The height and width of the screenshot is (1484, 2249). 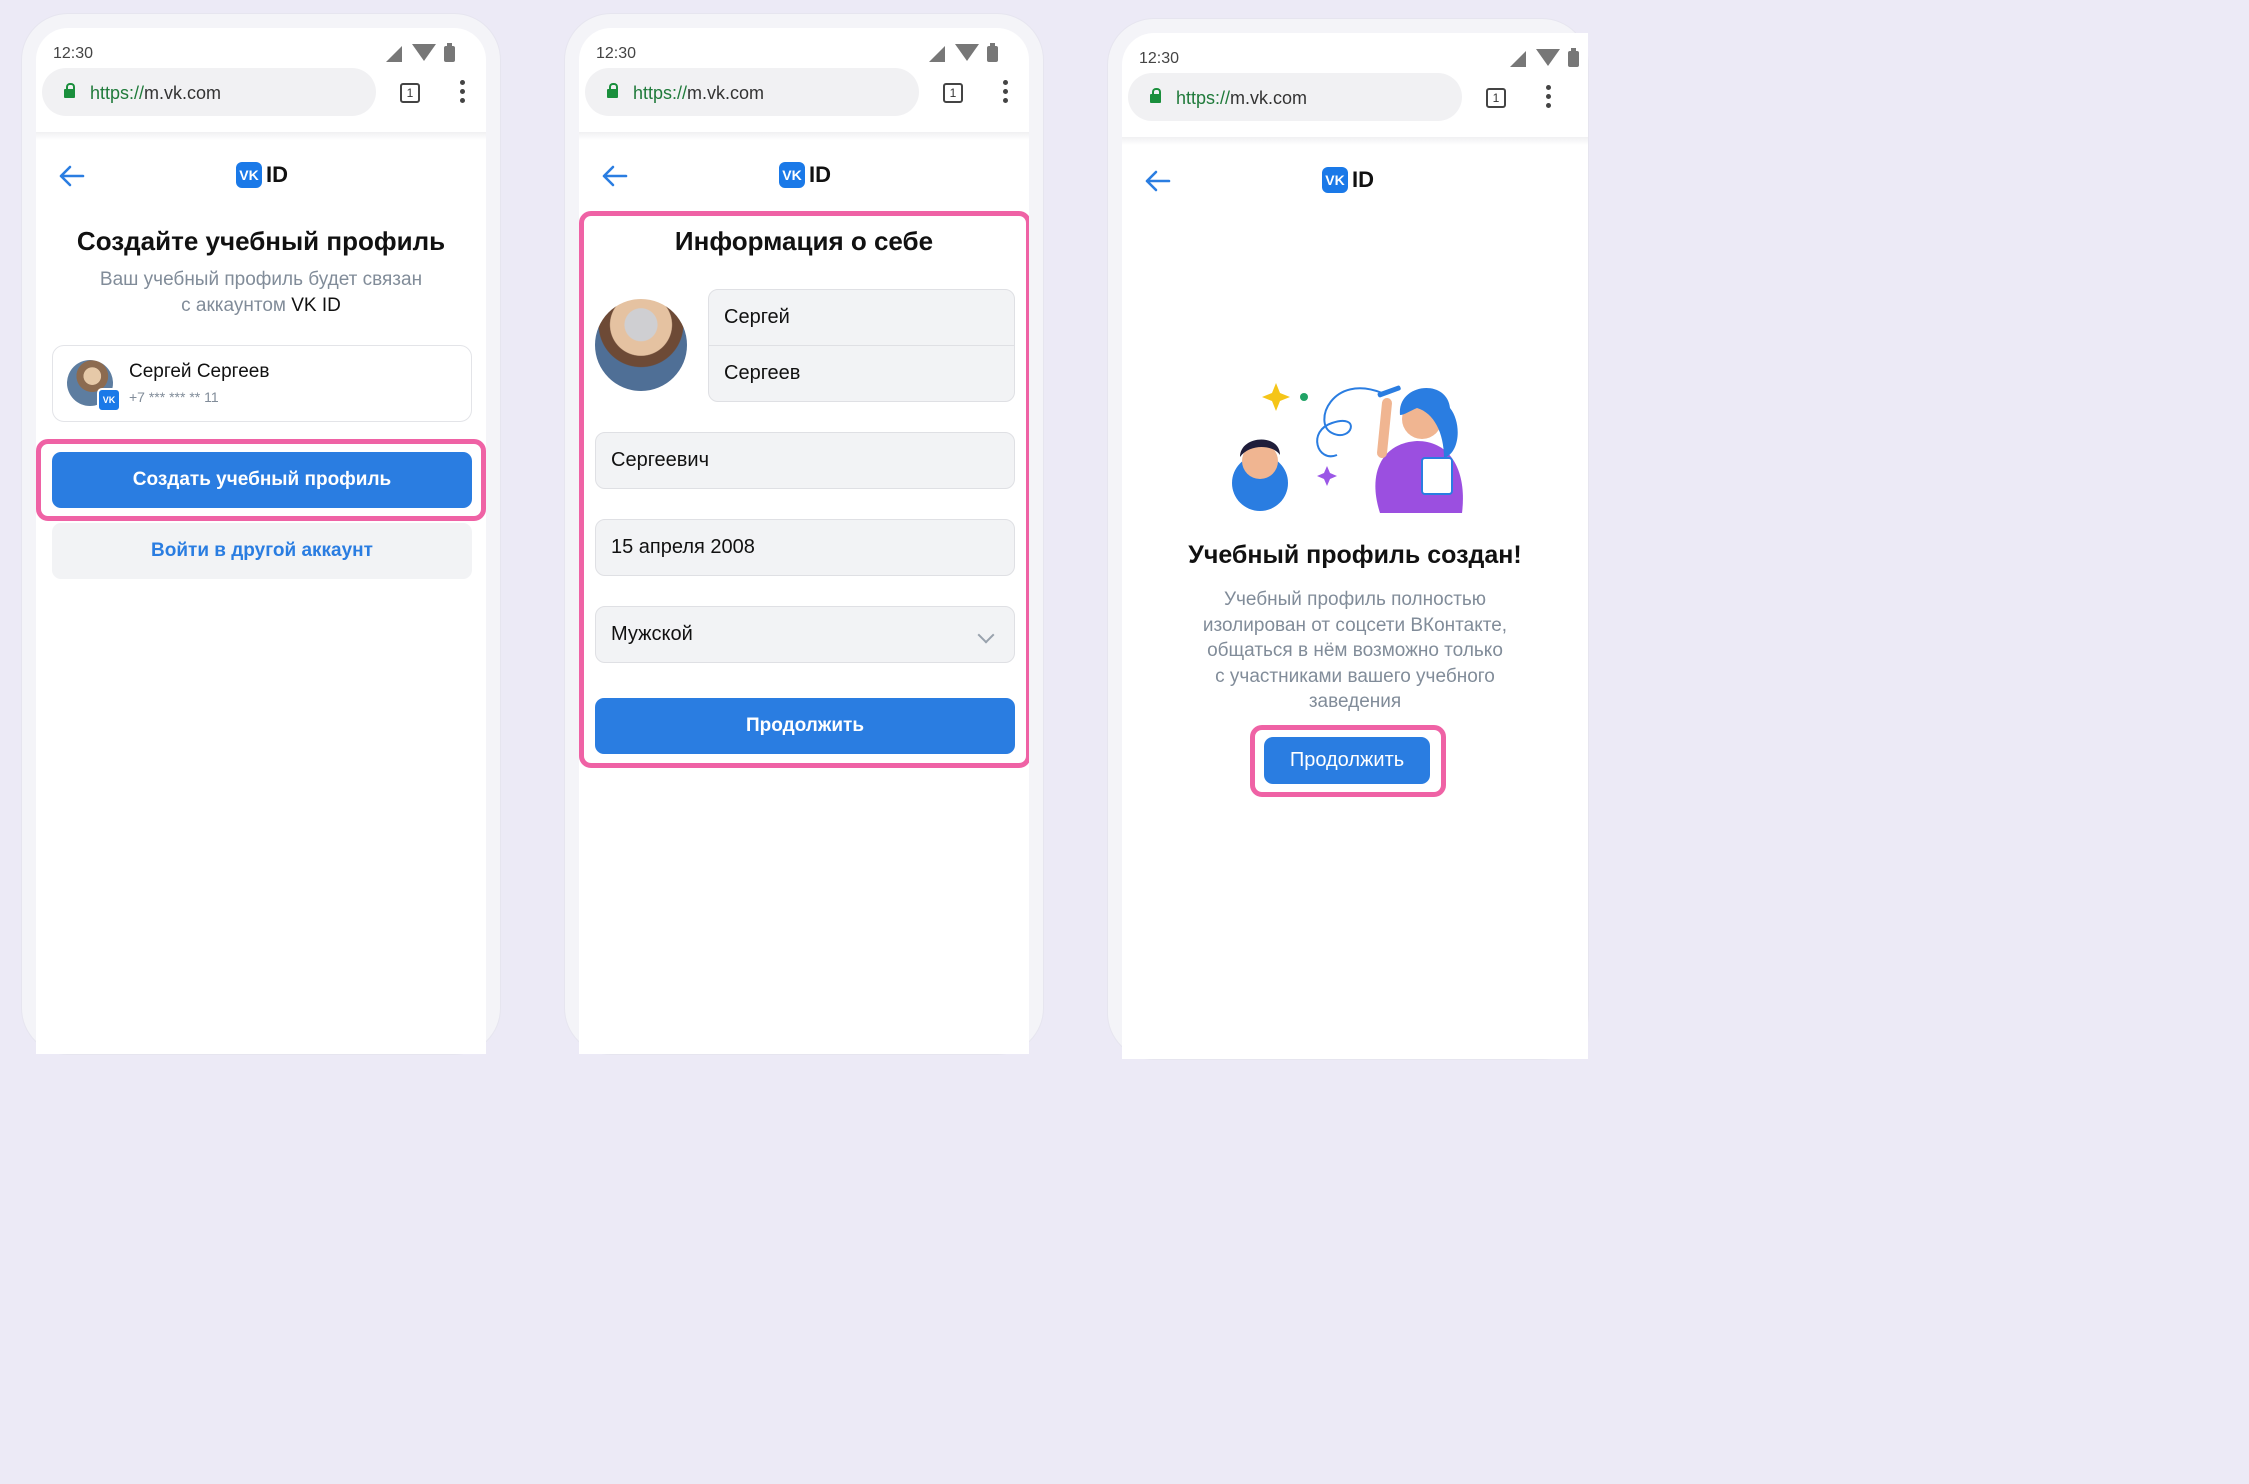 What do you see at coordinates (805, 547) in the screenshot?
I see `birth-date-field: 15 апреля 2008` at bounding box center [805, 547].